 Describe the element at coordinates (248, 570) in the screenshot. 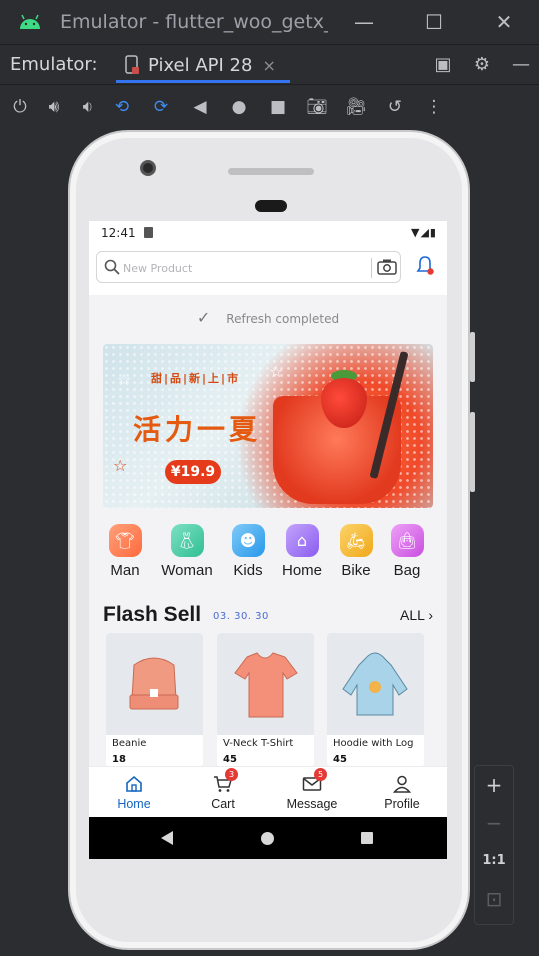

I see `category-label: Kids` at that location.